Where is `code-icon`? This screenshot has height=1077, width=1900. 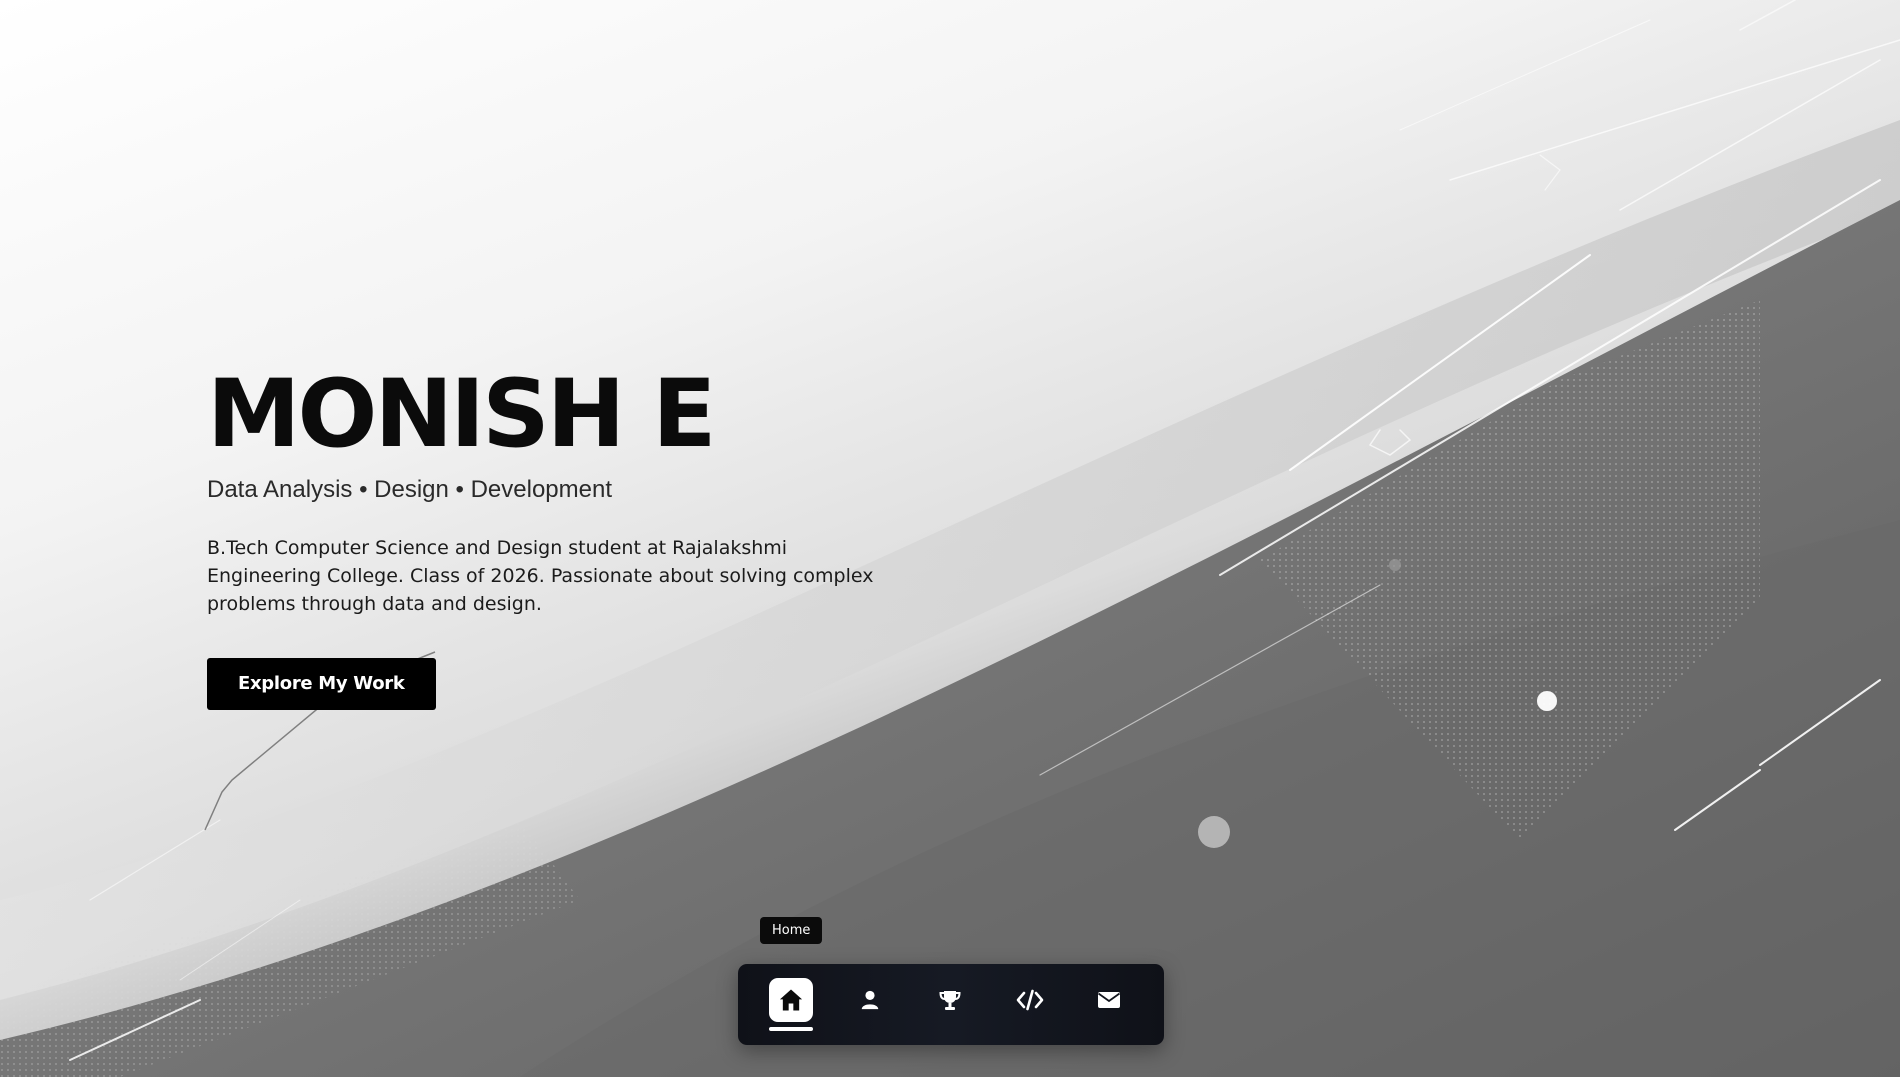
code-icon is located at coordinates (1030, 1000).